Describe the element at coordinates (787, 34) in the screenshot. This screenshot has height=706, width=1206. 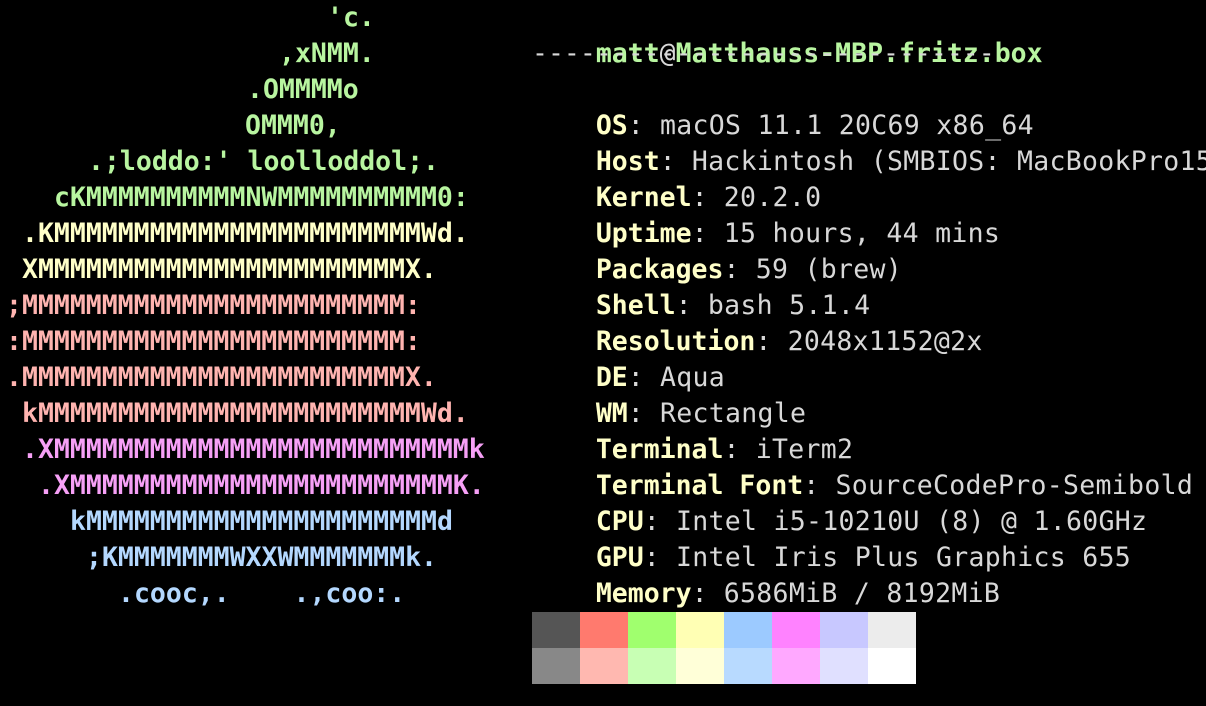
I see `user-host-title: matt@Matthauss-MBP.fritz.box` at that location.